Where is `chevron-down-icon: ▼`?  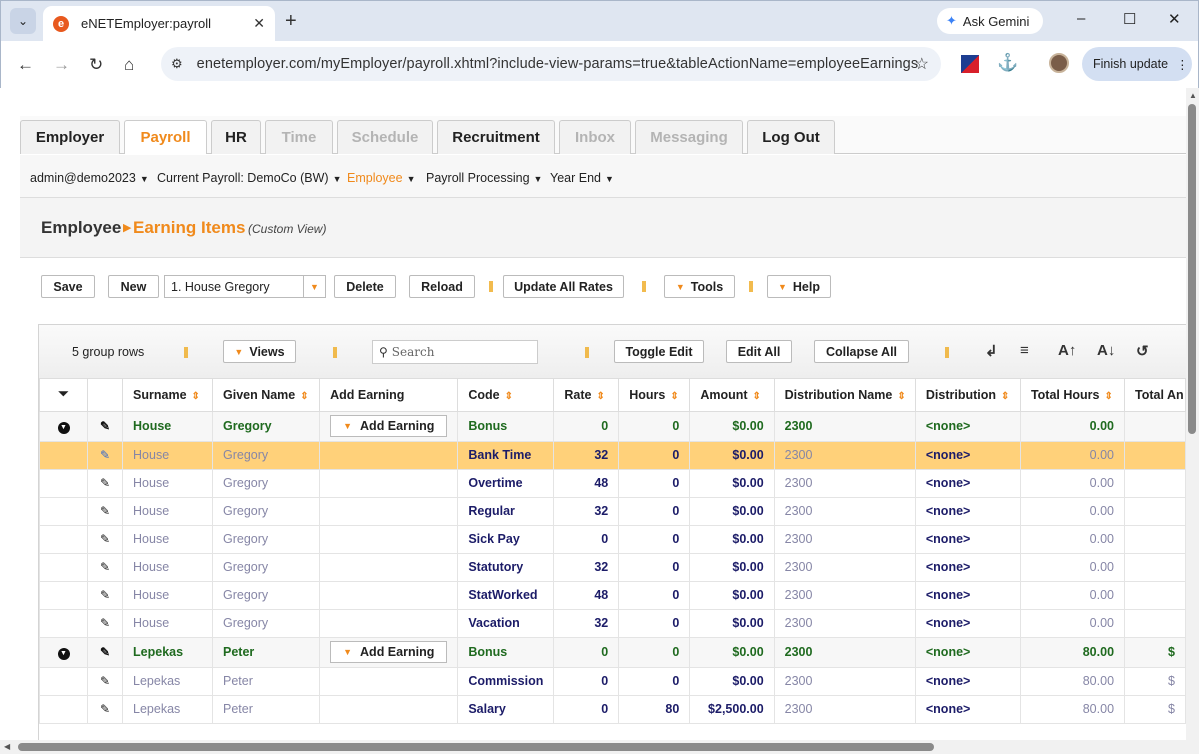
chevron-down-icon: ▼ is located at coordinates (314, 286).